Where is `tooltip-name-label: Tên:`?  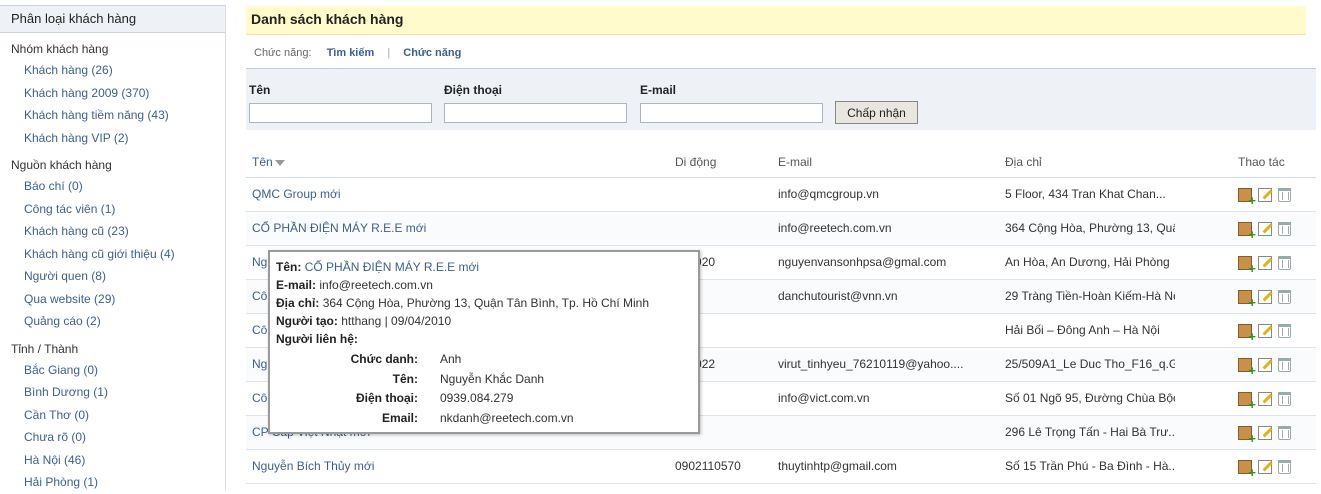 tooltip-name-label: Tên: is located at coordinates (289, 267).